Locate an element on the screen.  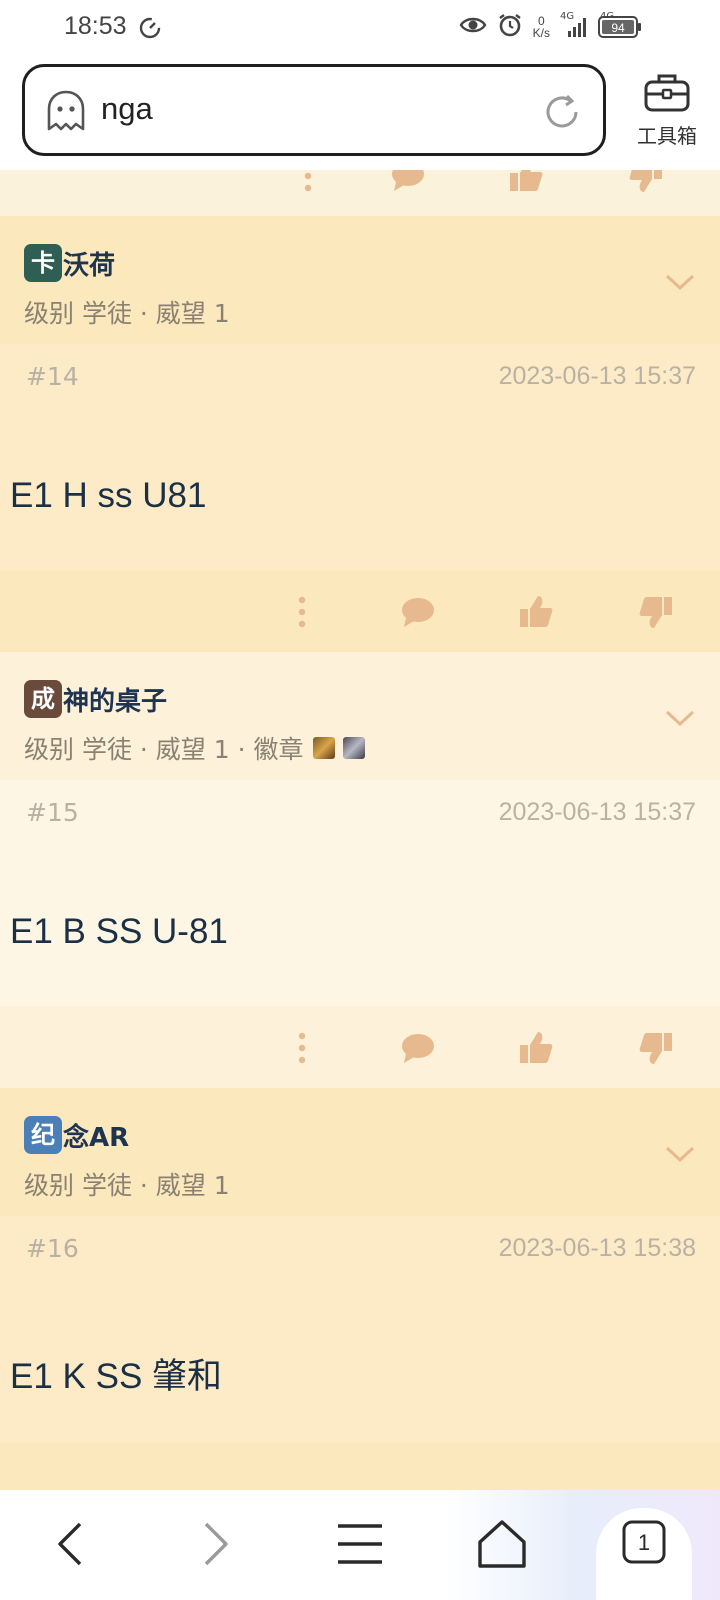
tabs-button: 1 is located at coordinates (644, 1554).